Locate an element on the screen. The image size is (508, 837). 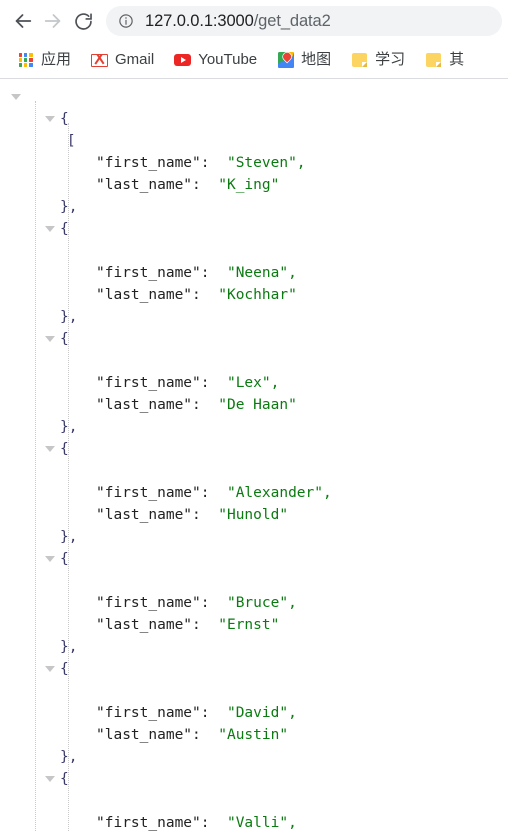
json-value-first-name: "Steven", is located at coordinates (266, 163).